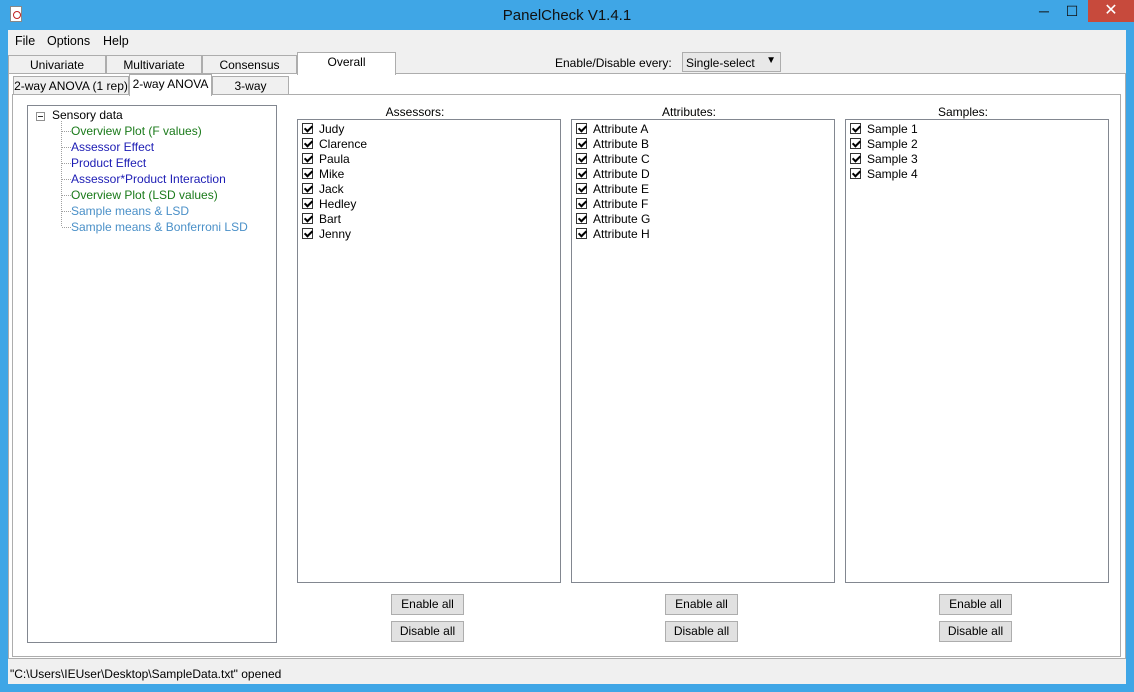  I want to click on list-item-label: Clarence, so click(343, 144).